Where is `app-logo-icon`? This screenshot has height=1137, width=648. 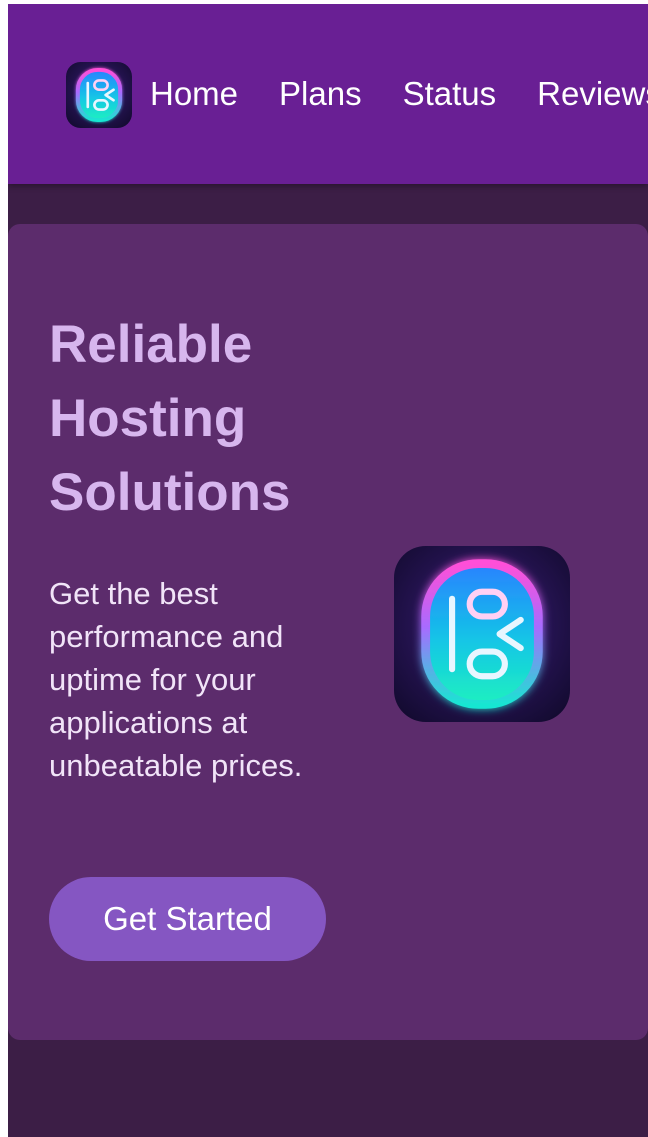 app-logo-icon is located at coordinates (99, 95).